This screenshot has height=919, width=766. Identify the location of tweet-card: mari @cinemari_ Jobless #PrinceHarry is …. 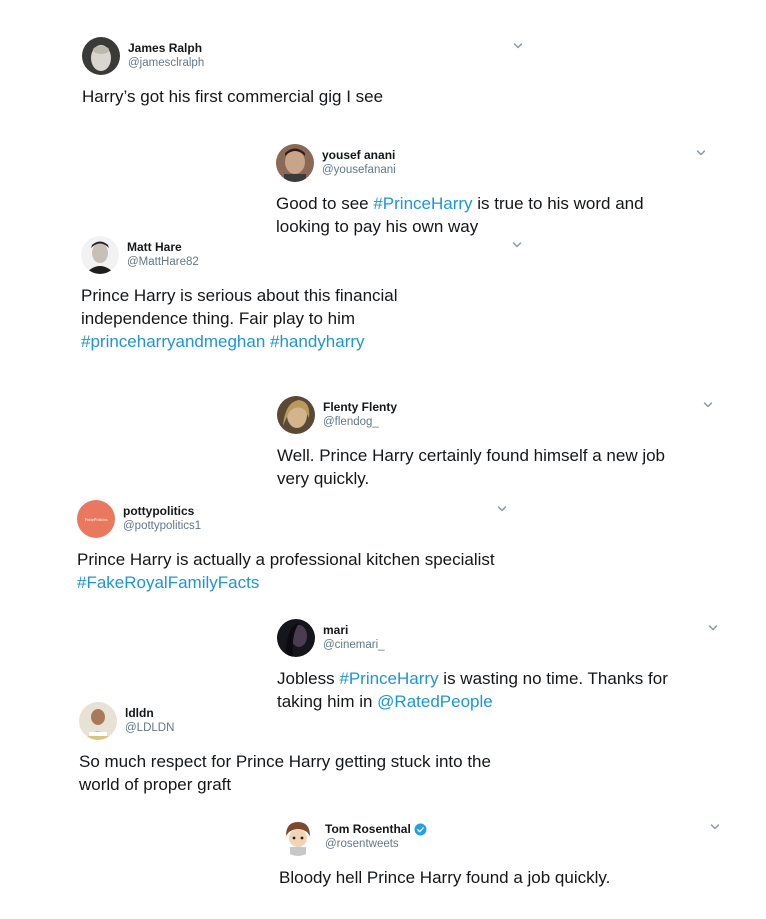
(498, 665).